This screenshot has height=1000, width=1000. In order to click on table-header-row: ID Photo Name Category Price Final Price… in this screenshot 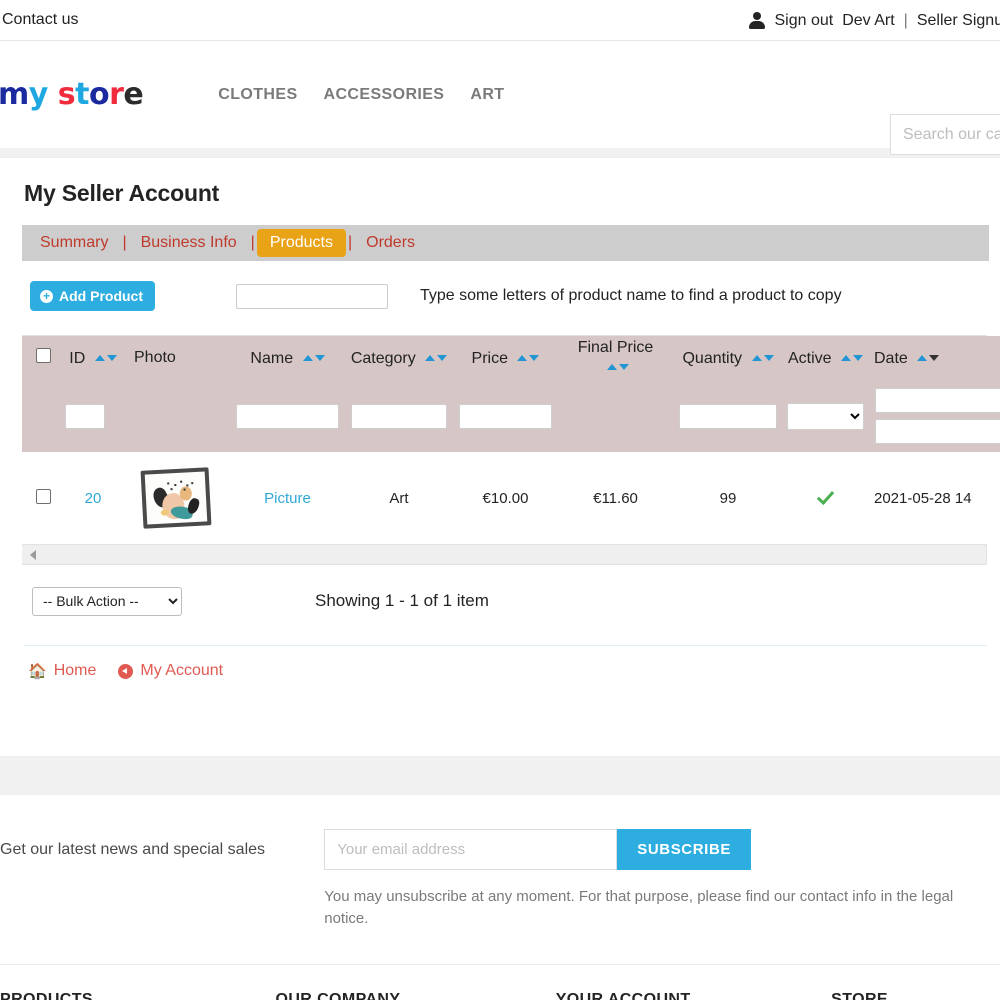, I will do `click(511, 358)`.